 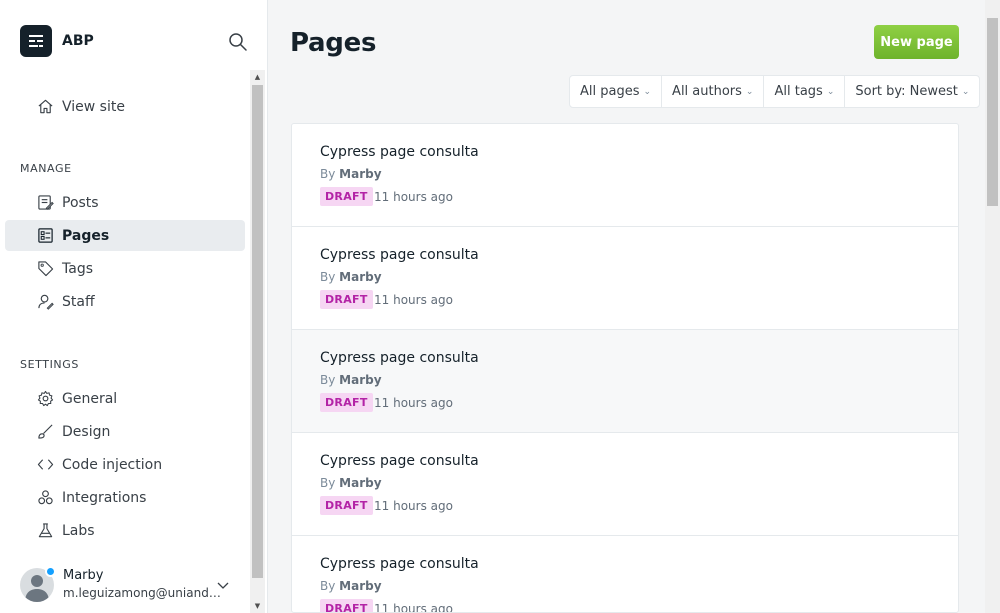 I want to click on status-dot, so click(x=50, y=571).